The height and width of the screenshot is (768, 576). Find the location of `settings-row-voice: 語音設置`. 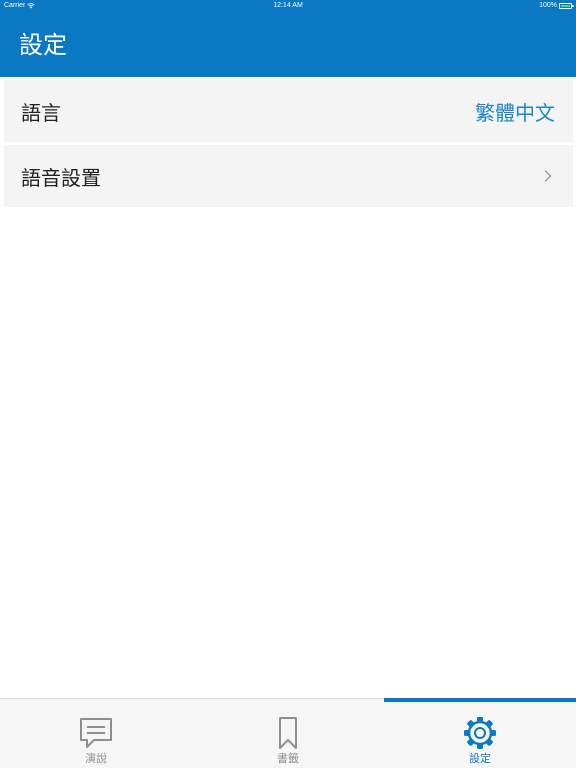

settings-row-voice: 語音設置 is located at coordinates (288, 176).